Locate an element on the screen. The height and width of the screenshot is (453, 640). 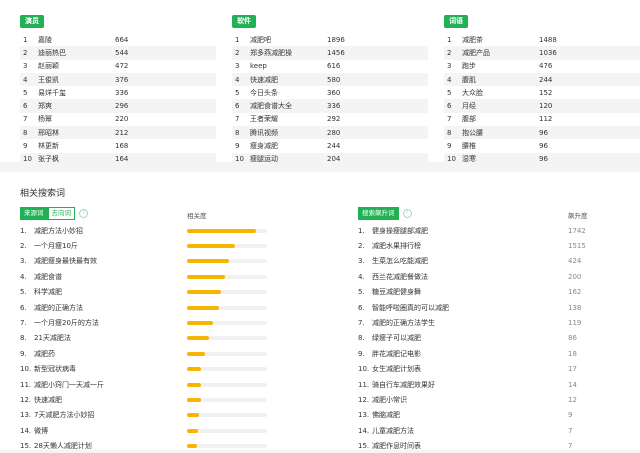
rising-word-row: 1. 健身操瘦腿部减肥 1742 is located at coordinates (478, 230).